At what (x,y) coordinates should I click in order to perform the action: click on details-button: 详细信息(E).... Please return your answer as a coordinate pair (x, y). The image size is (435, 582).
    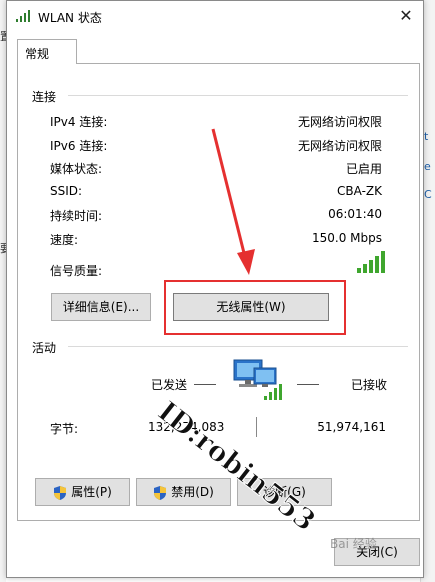
    Looking at the image, I should click on (101, 307).